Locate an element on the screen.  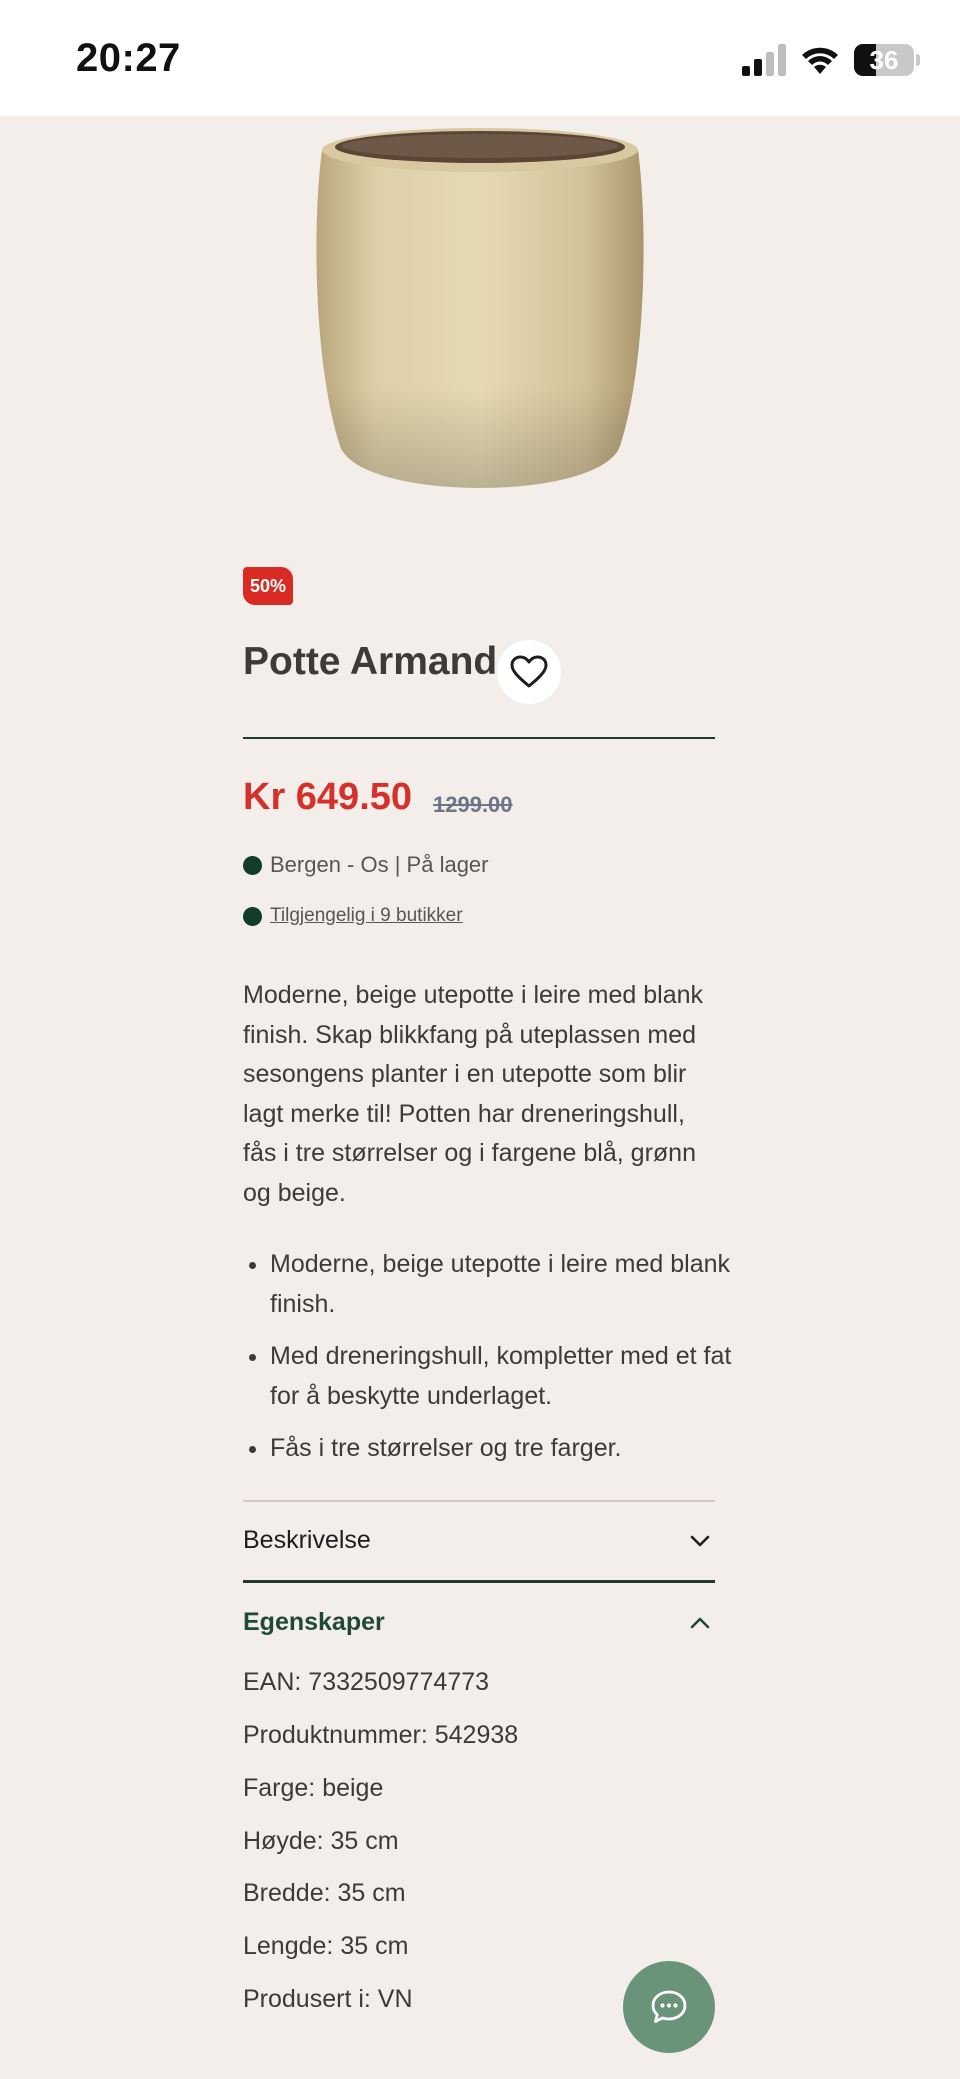
accordion-description-label: Beskrivelse is located at coordinates (307, 1540).